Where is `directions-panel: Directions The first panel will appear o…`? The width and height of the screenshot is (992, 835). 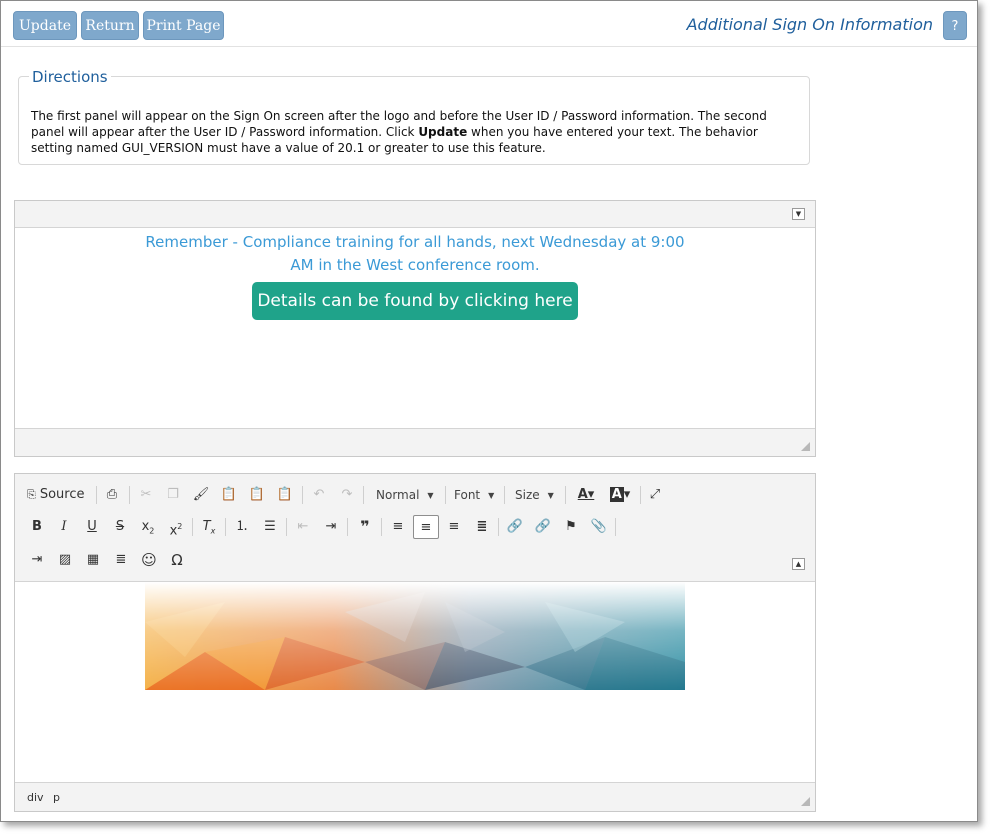 directions-panel: Directions The first panel will appear o… is located at coordinates (414, 116).